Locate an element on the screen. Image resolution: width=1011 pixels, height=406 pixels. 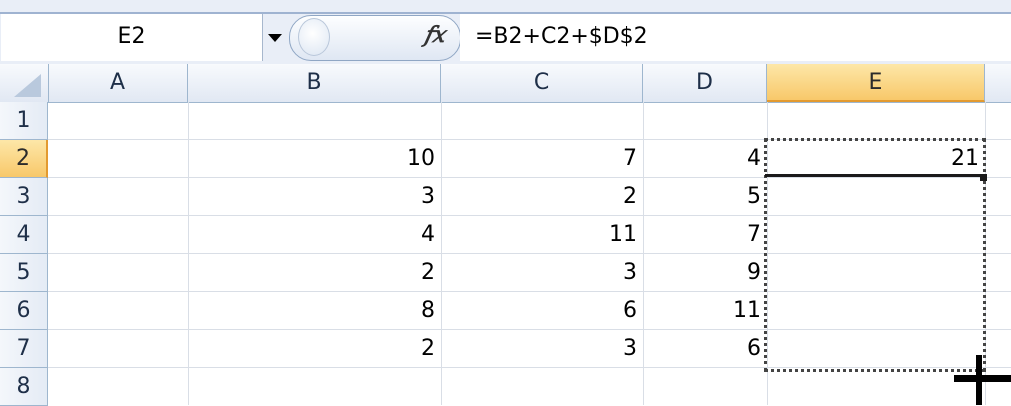
cell-d6: 11 is located at coordinates (705, 311).